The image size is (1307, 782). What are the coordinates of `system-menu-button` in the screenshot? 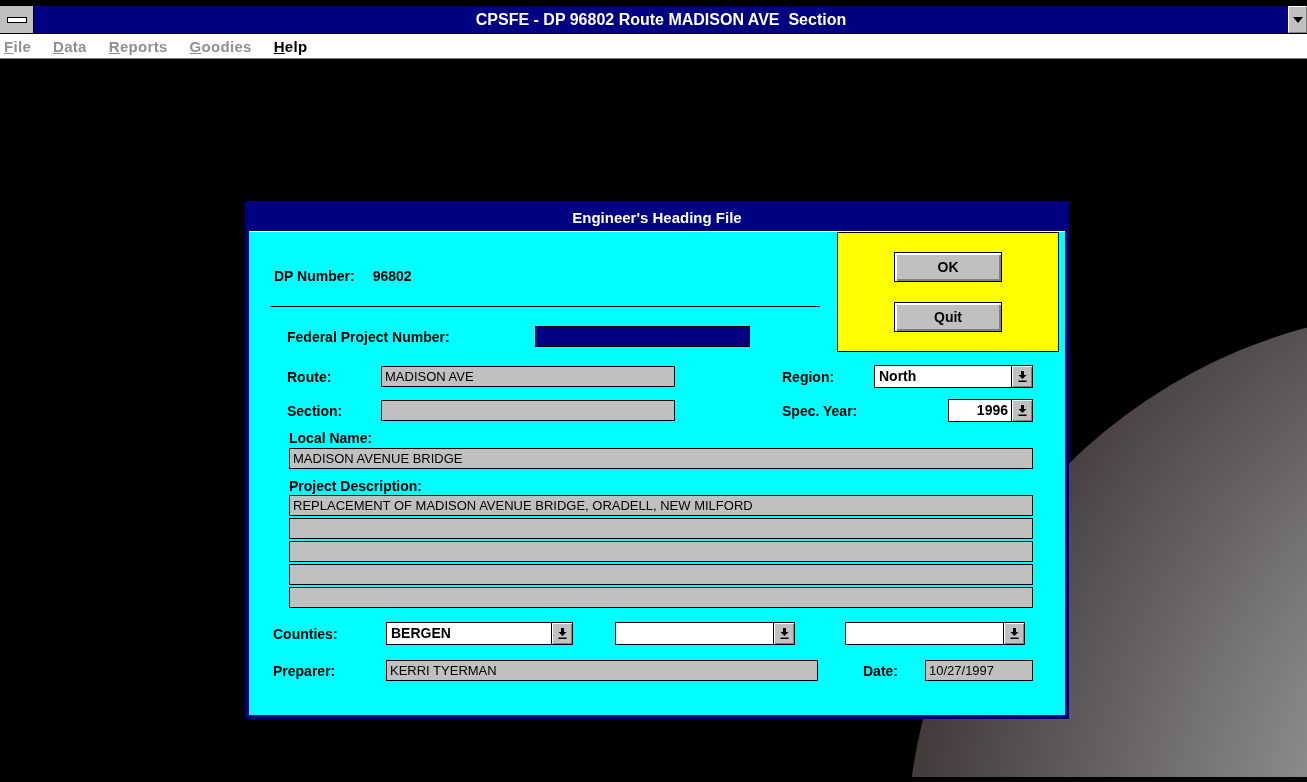 It's located at (17, 19).